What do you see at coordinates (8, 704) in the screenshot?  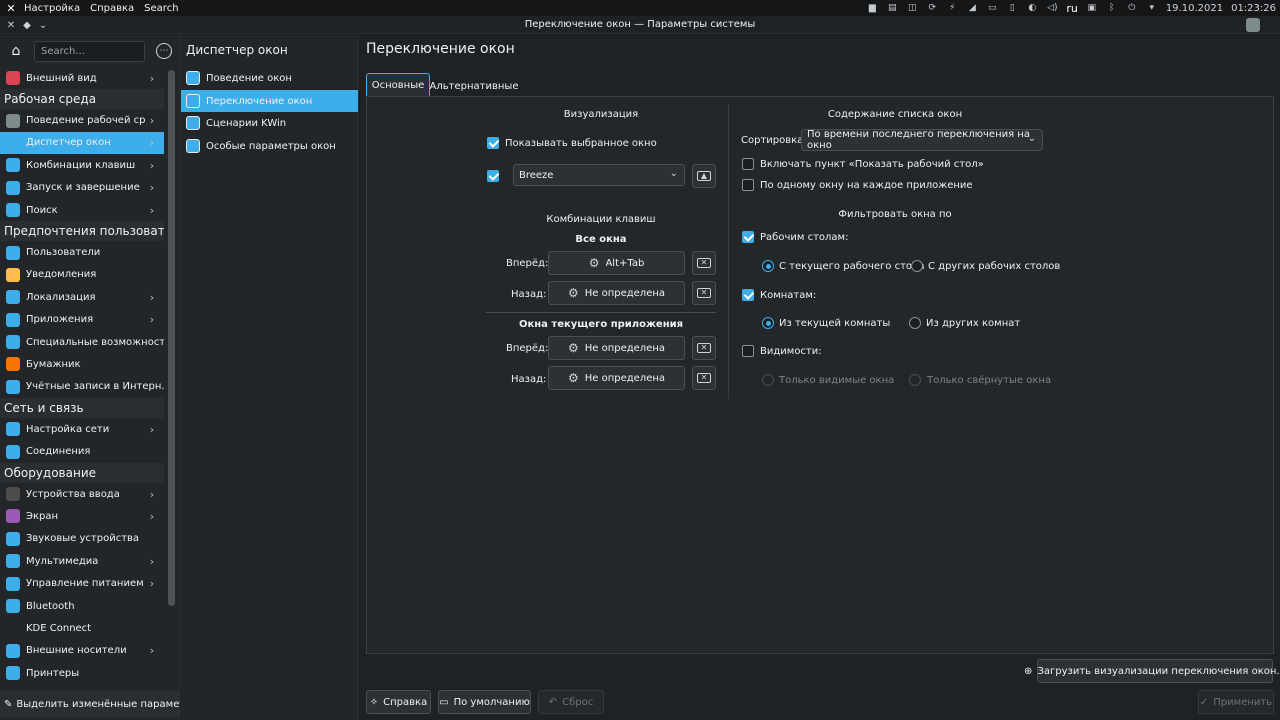 I see `pen-icon: ✎` at bounding box center [8, 704].